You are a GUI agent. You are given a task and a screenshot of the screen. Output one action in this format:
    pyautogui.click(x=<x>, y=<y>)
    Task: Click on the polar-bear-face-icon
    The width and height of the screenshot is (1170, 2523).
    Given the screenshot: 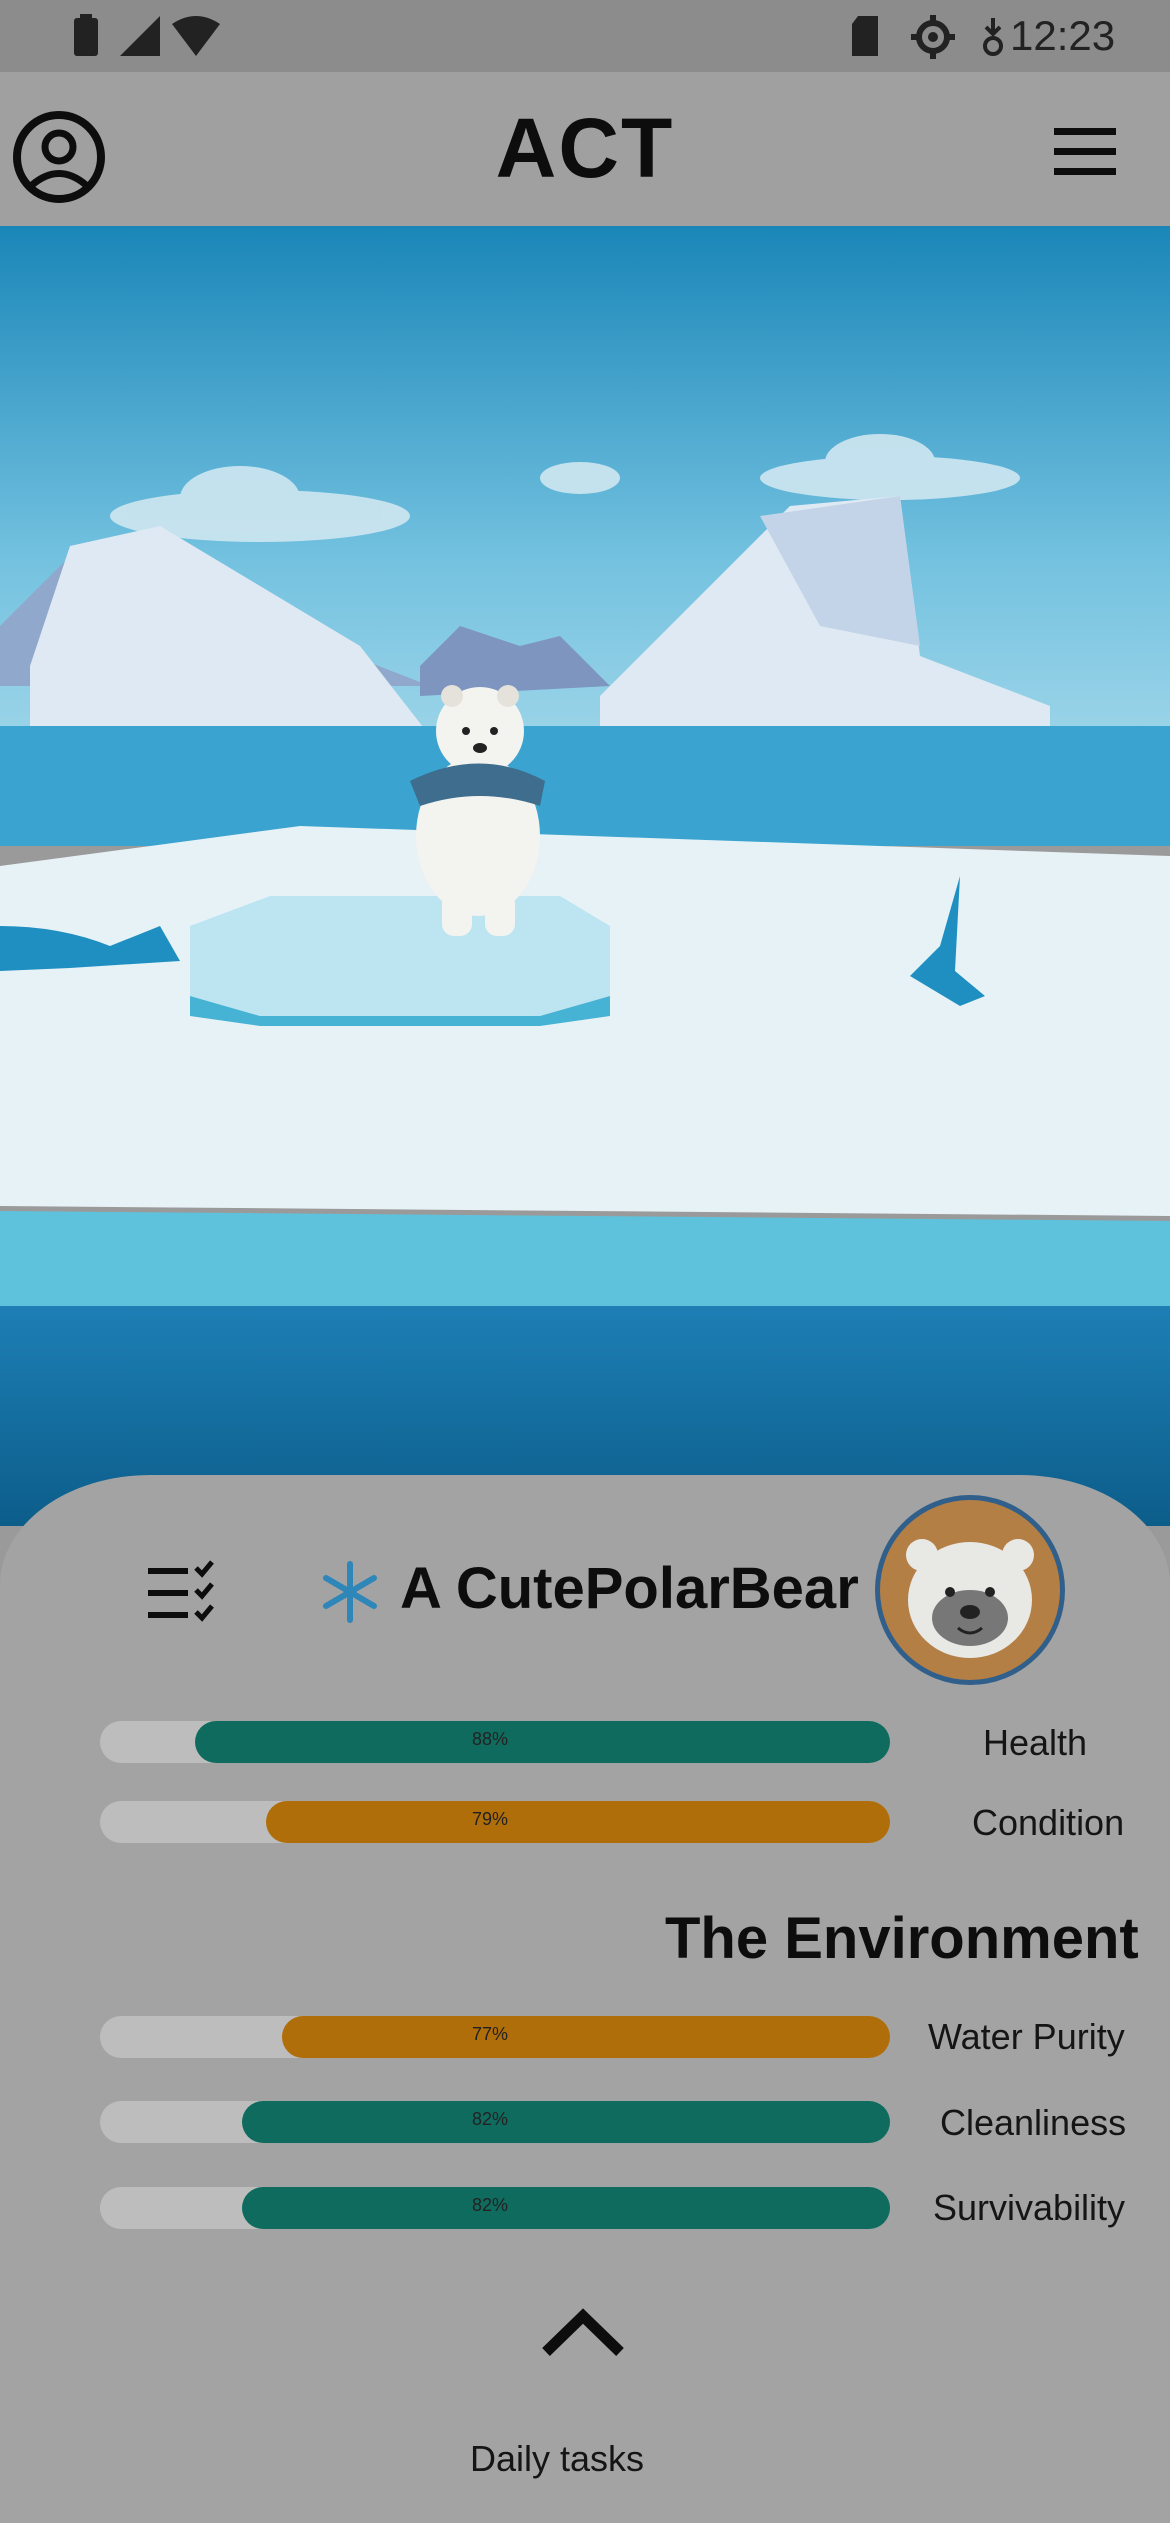 What is the action you would take?
    pyautogui.click(x=970, y=1598)
    